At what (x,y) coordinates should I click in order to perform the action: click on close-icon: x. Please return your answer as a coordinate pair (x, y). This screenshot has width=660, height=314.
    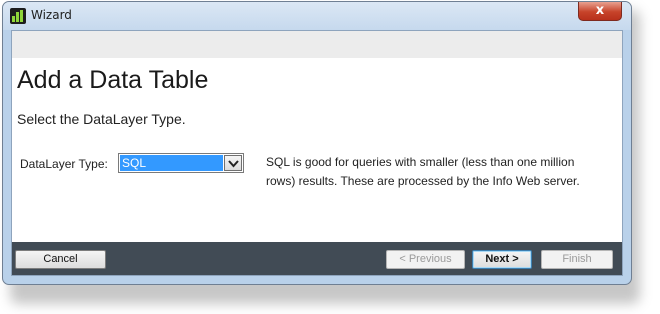
    Looking at the image, I should click on (600, 10).